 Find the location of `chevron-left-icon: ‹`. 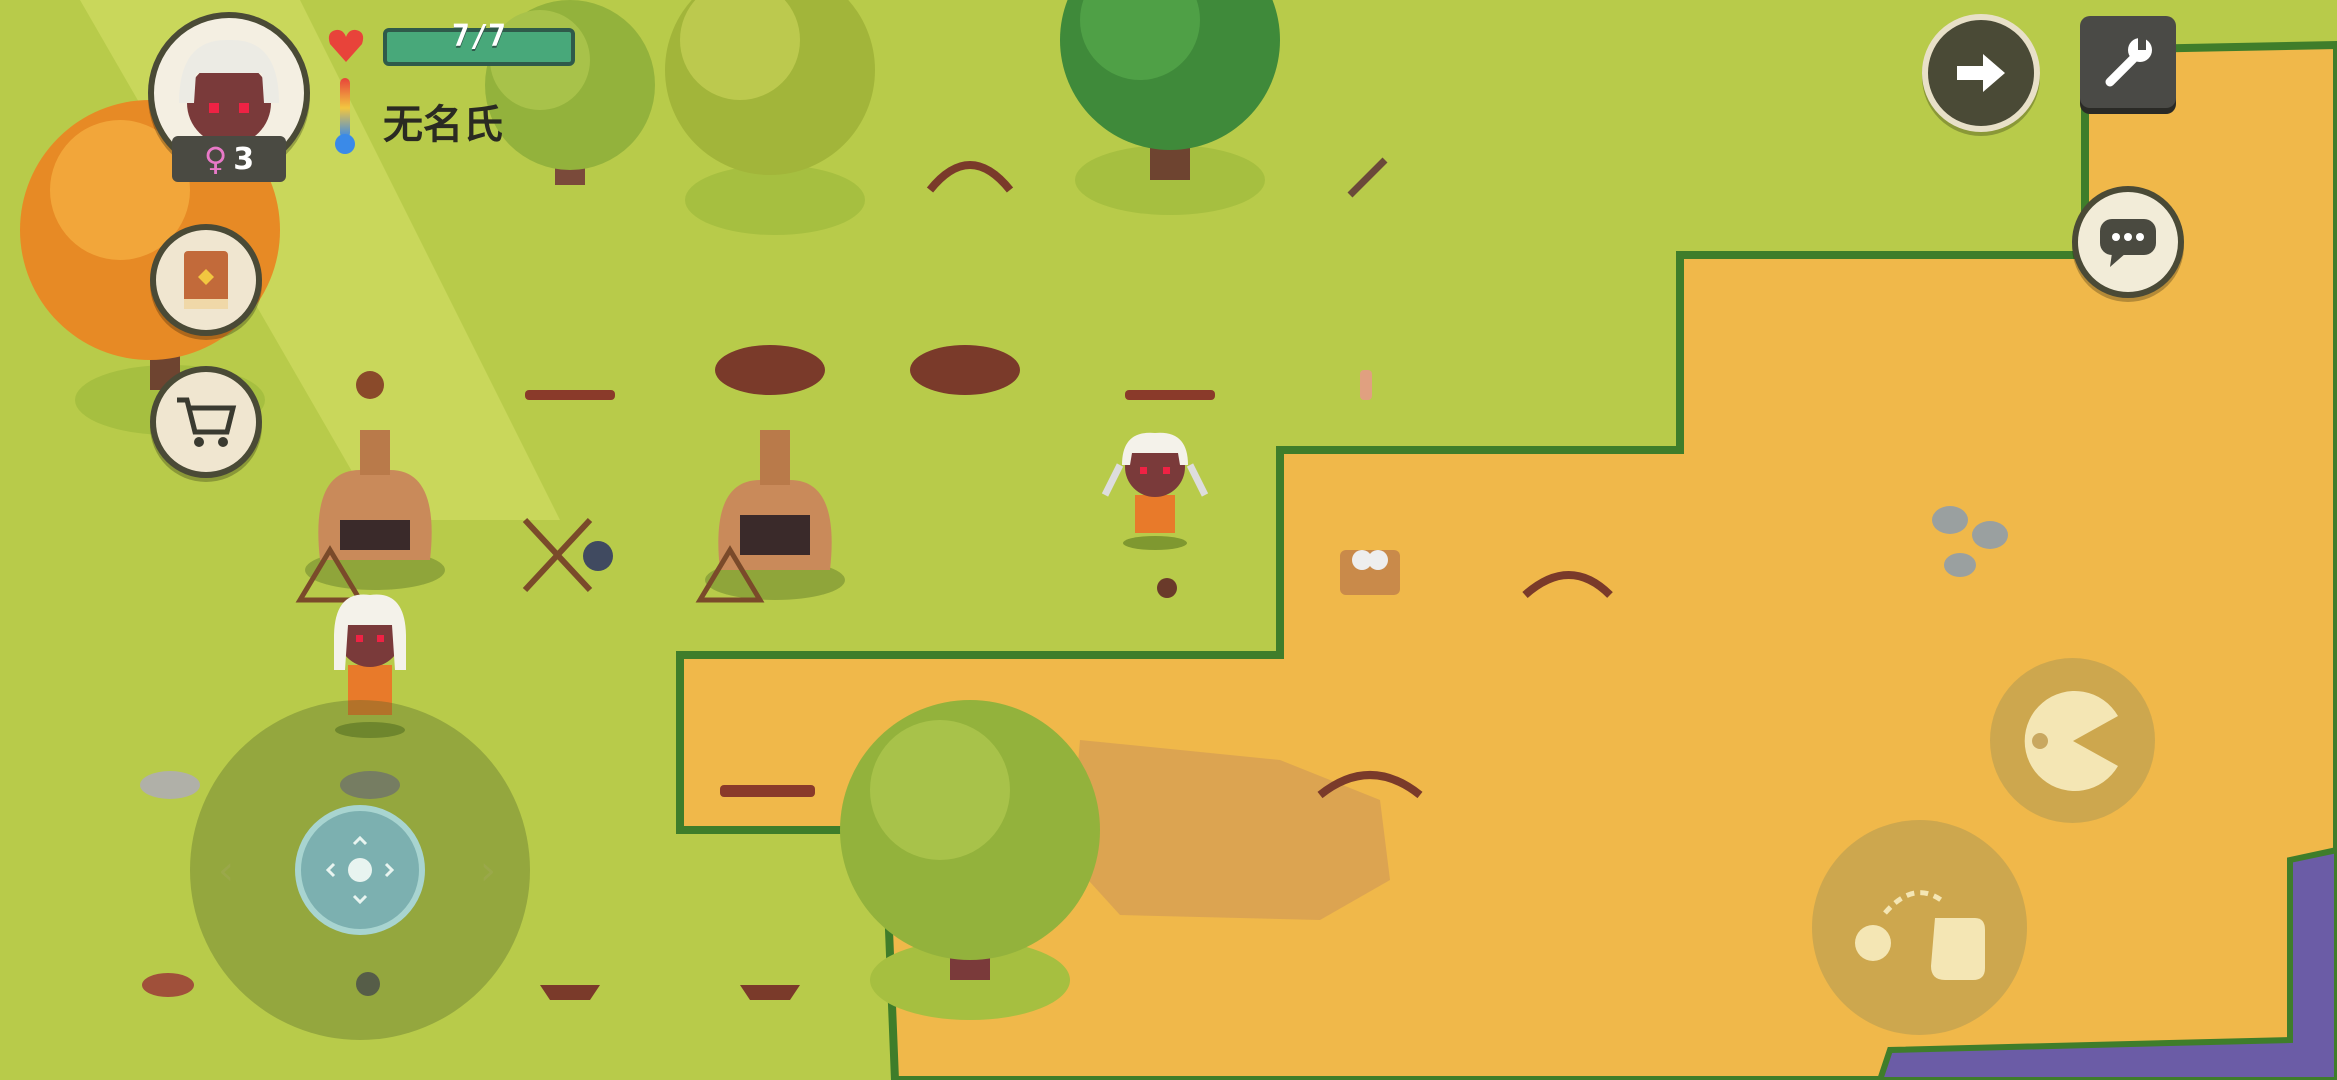

chevron-left-icon: ‹ is located at coordinates (226, 871).